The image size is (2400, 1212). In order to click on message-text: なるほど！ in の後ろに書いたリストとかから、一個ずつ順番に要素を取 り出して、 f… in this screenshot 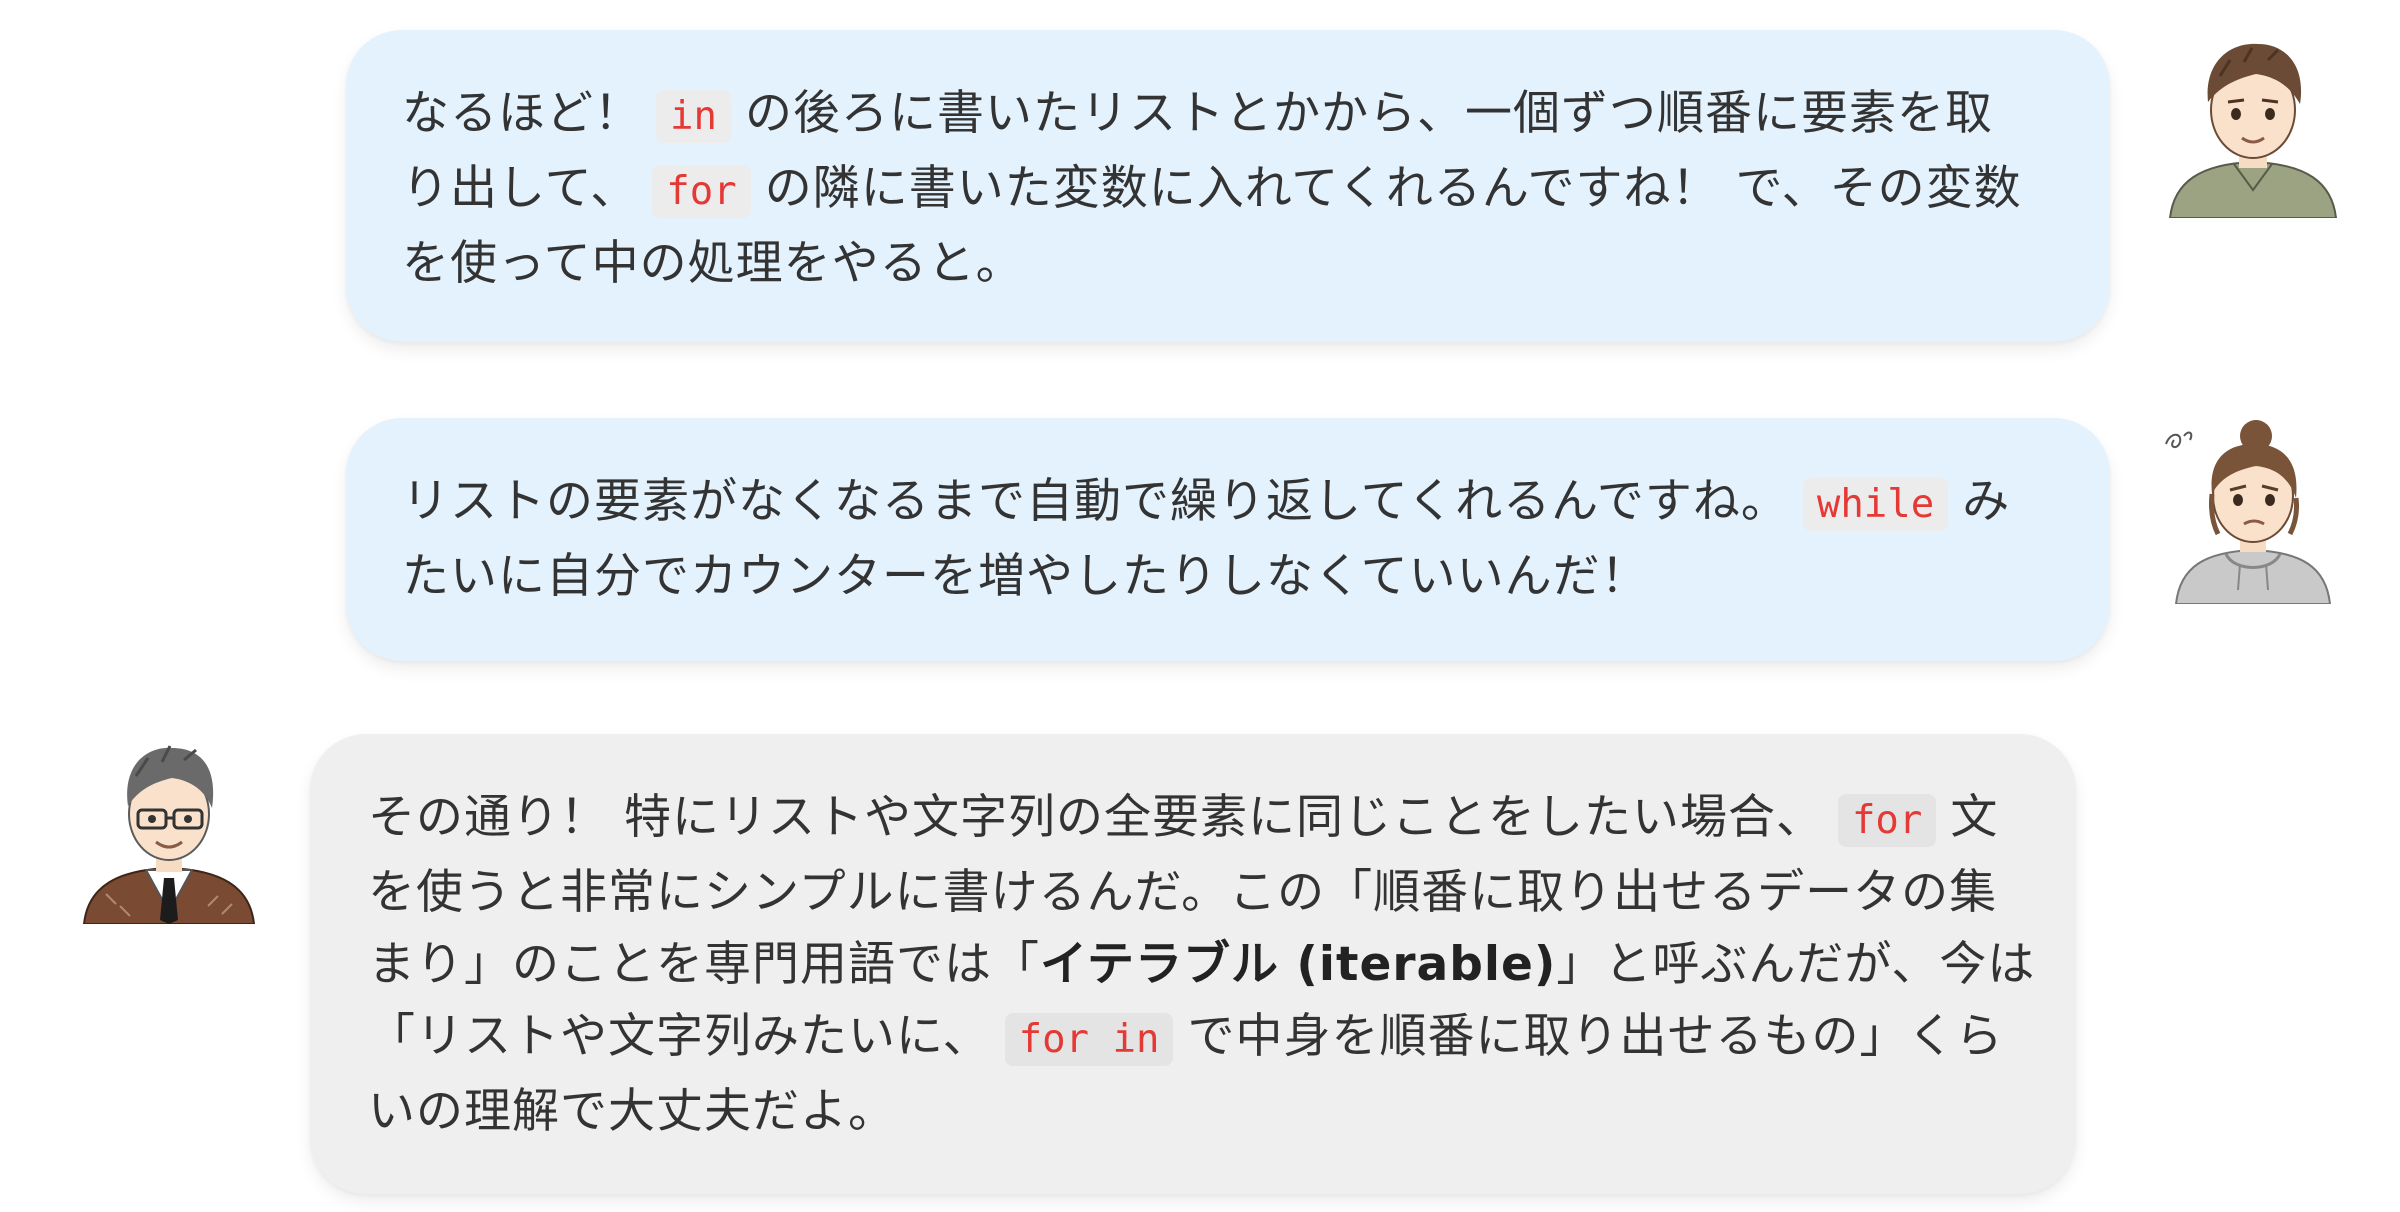, I will do `click(1236, 189)`.